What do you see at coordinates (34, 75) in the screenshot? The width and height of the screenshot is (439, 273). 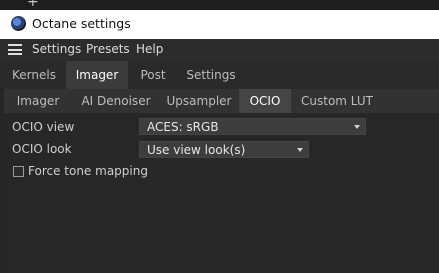 I see `tab-kernels: Kernels` at bounding box center [34, 75].